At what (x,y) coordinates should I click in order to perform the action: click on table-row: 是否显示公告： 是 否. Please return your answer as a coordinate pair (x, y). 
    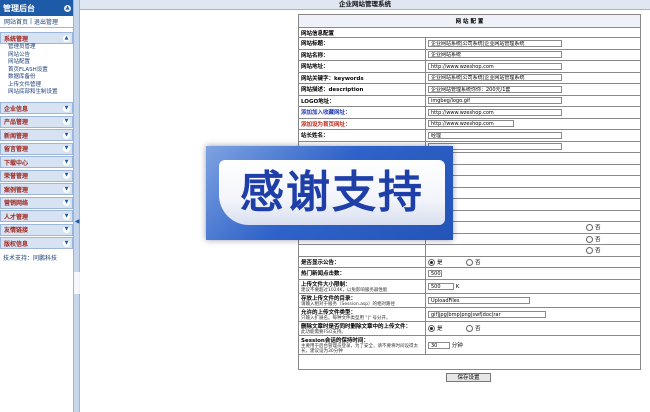
    Looking at the image, I should click on (469, 261).